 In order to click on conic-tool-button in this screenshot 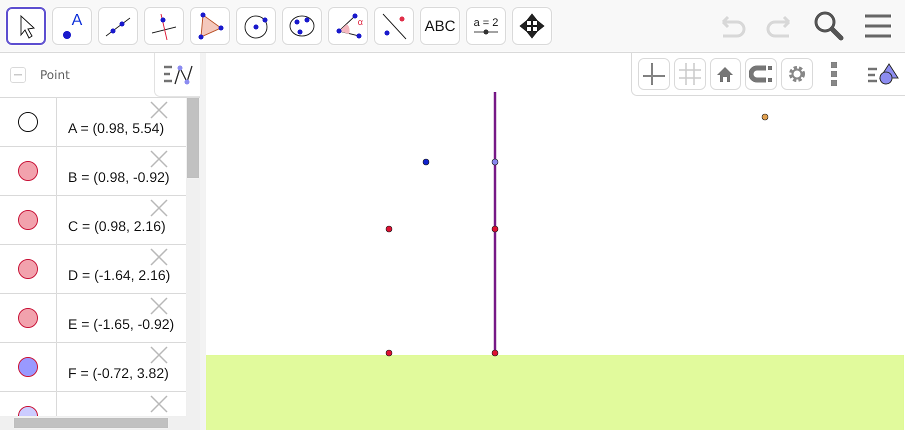, I will do `click(302, 26)`.